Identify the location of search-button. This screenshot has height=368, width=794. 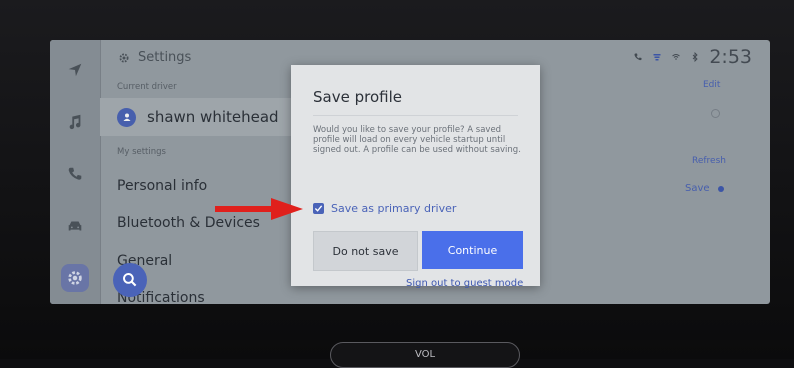
(130, 280).